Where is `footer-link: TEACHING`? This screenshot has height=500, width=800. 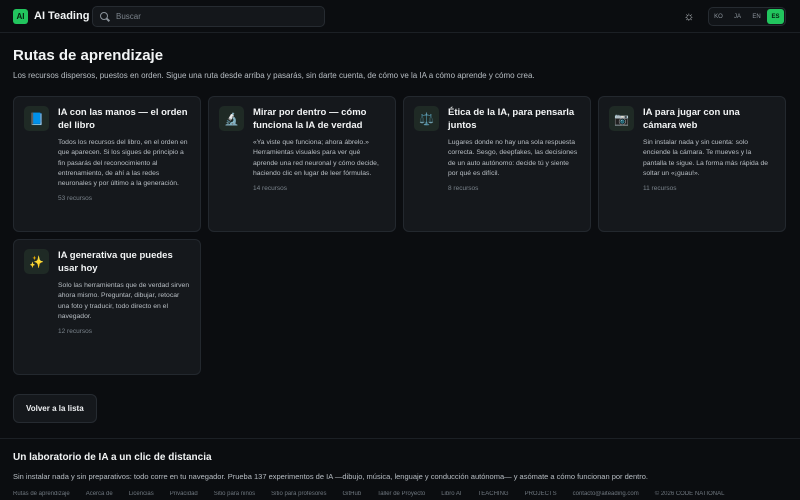 footer-link: TEACHING is located at coordinates (493, 494).